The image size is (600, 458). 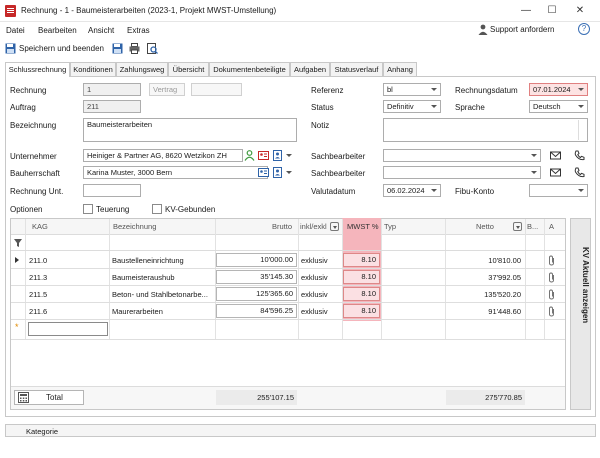 I want to click on phone-icon, so click(x=579, y=155).